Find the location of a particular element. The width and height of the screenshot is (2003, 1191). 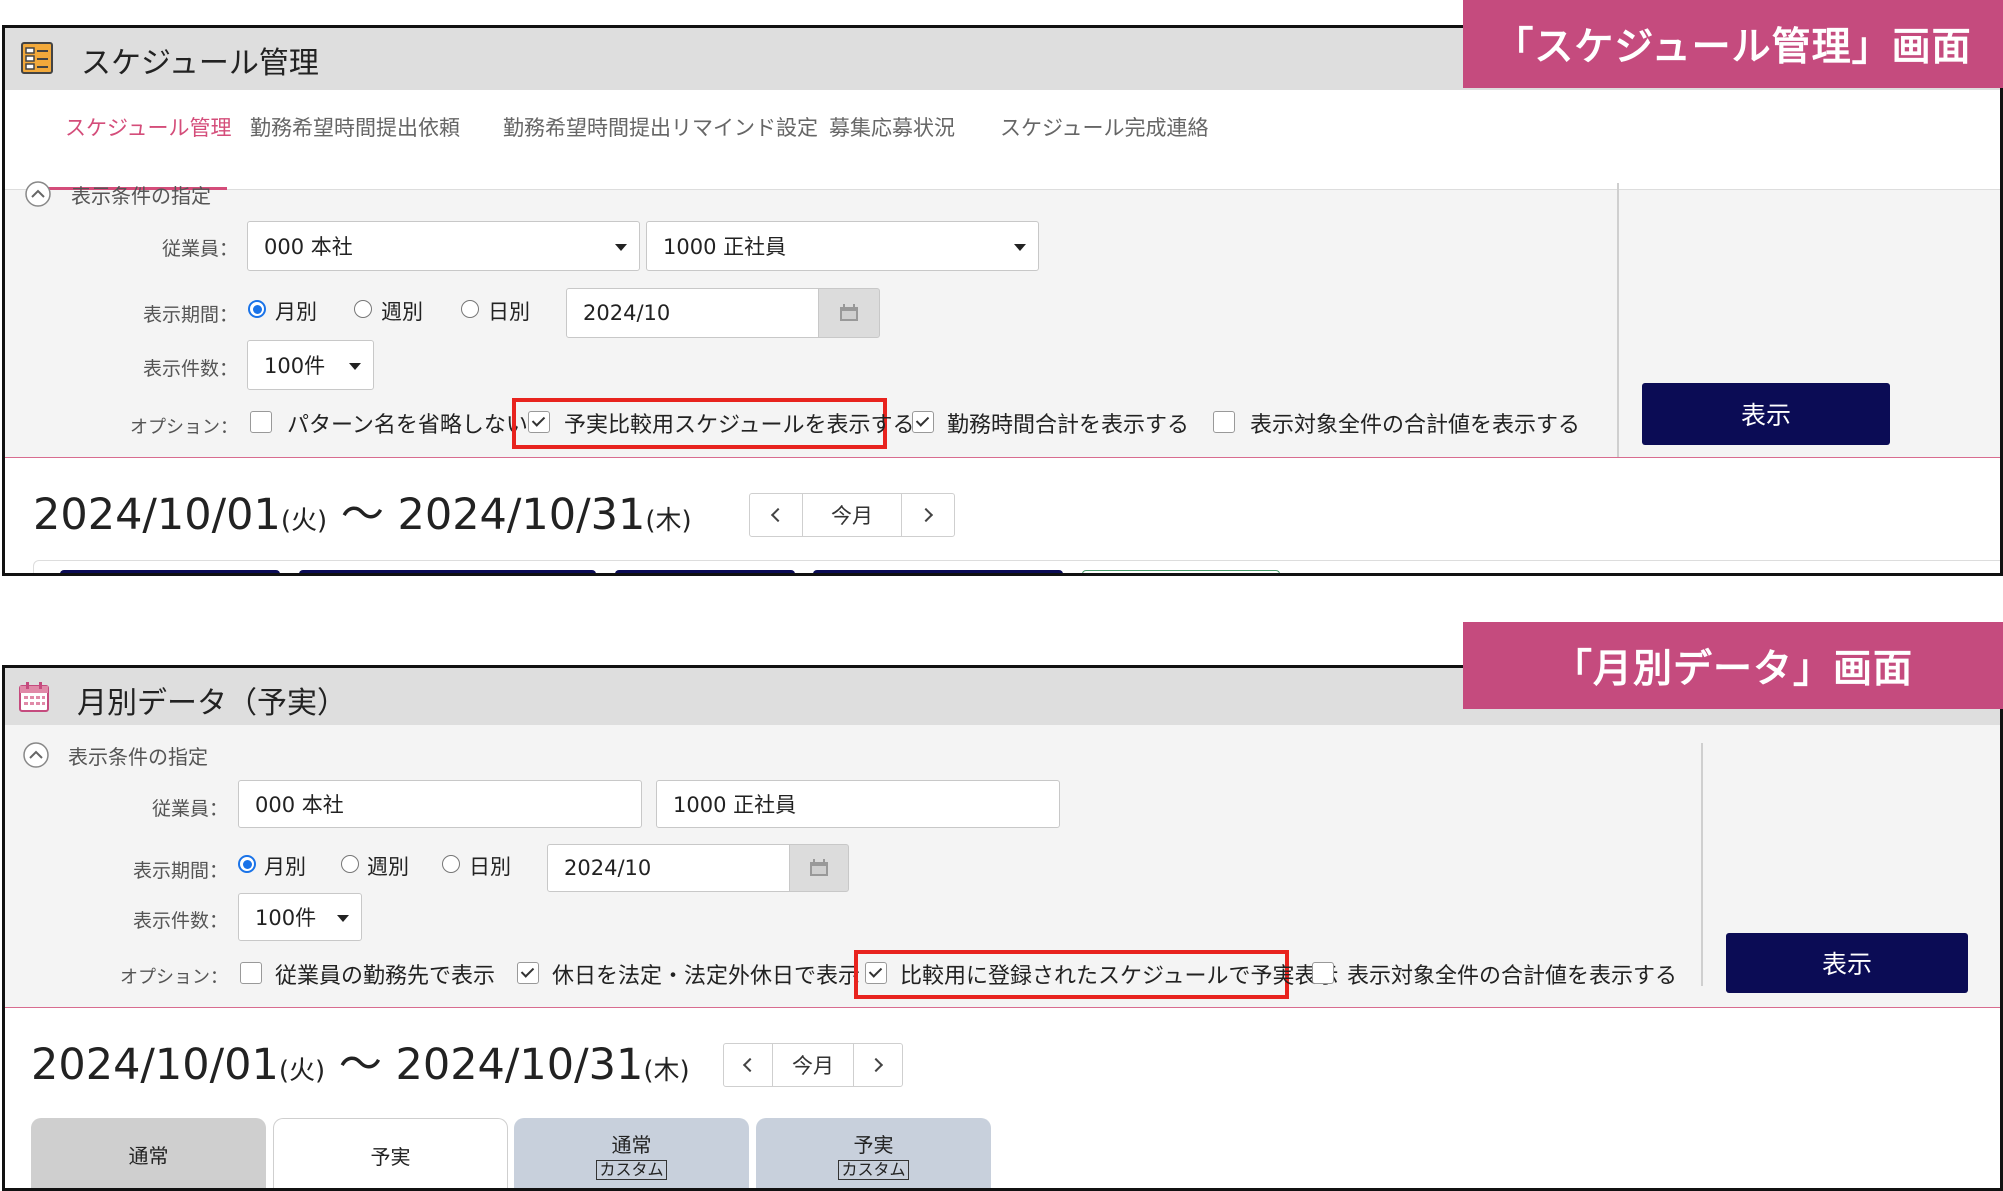

date-end-day: (木) is located at coordinates (668, 521).